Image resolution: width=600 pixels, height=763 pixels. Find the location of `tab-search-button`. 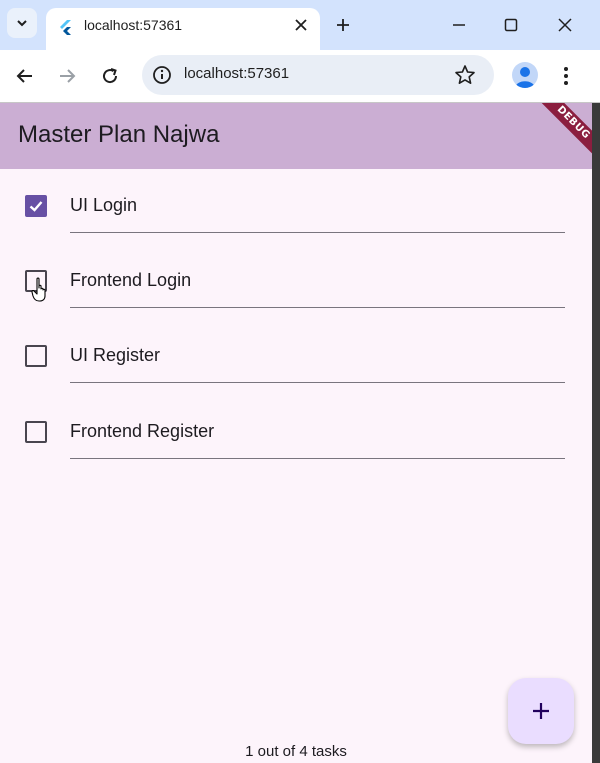

tab-search-button is located at coordinates (22, 23).